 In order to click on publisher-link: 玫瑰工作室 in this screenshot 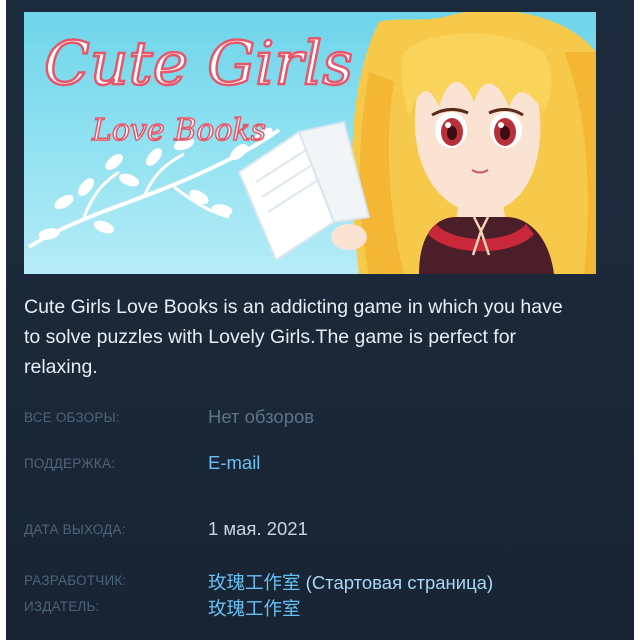, I will do `click(254, 608)`.